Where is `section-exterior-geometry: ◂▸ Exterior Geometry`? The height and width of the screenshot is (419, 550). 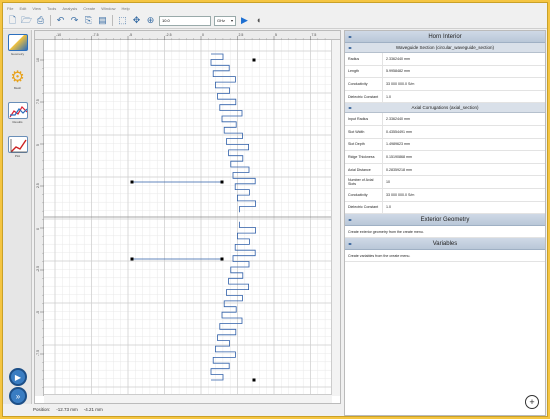
section-exterior-geometry: ◂▸ Exterior Geometry is located at coordinates (445, 220).